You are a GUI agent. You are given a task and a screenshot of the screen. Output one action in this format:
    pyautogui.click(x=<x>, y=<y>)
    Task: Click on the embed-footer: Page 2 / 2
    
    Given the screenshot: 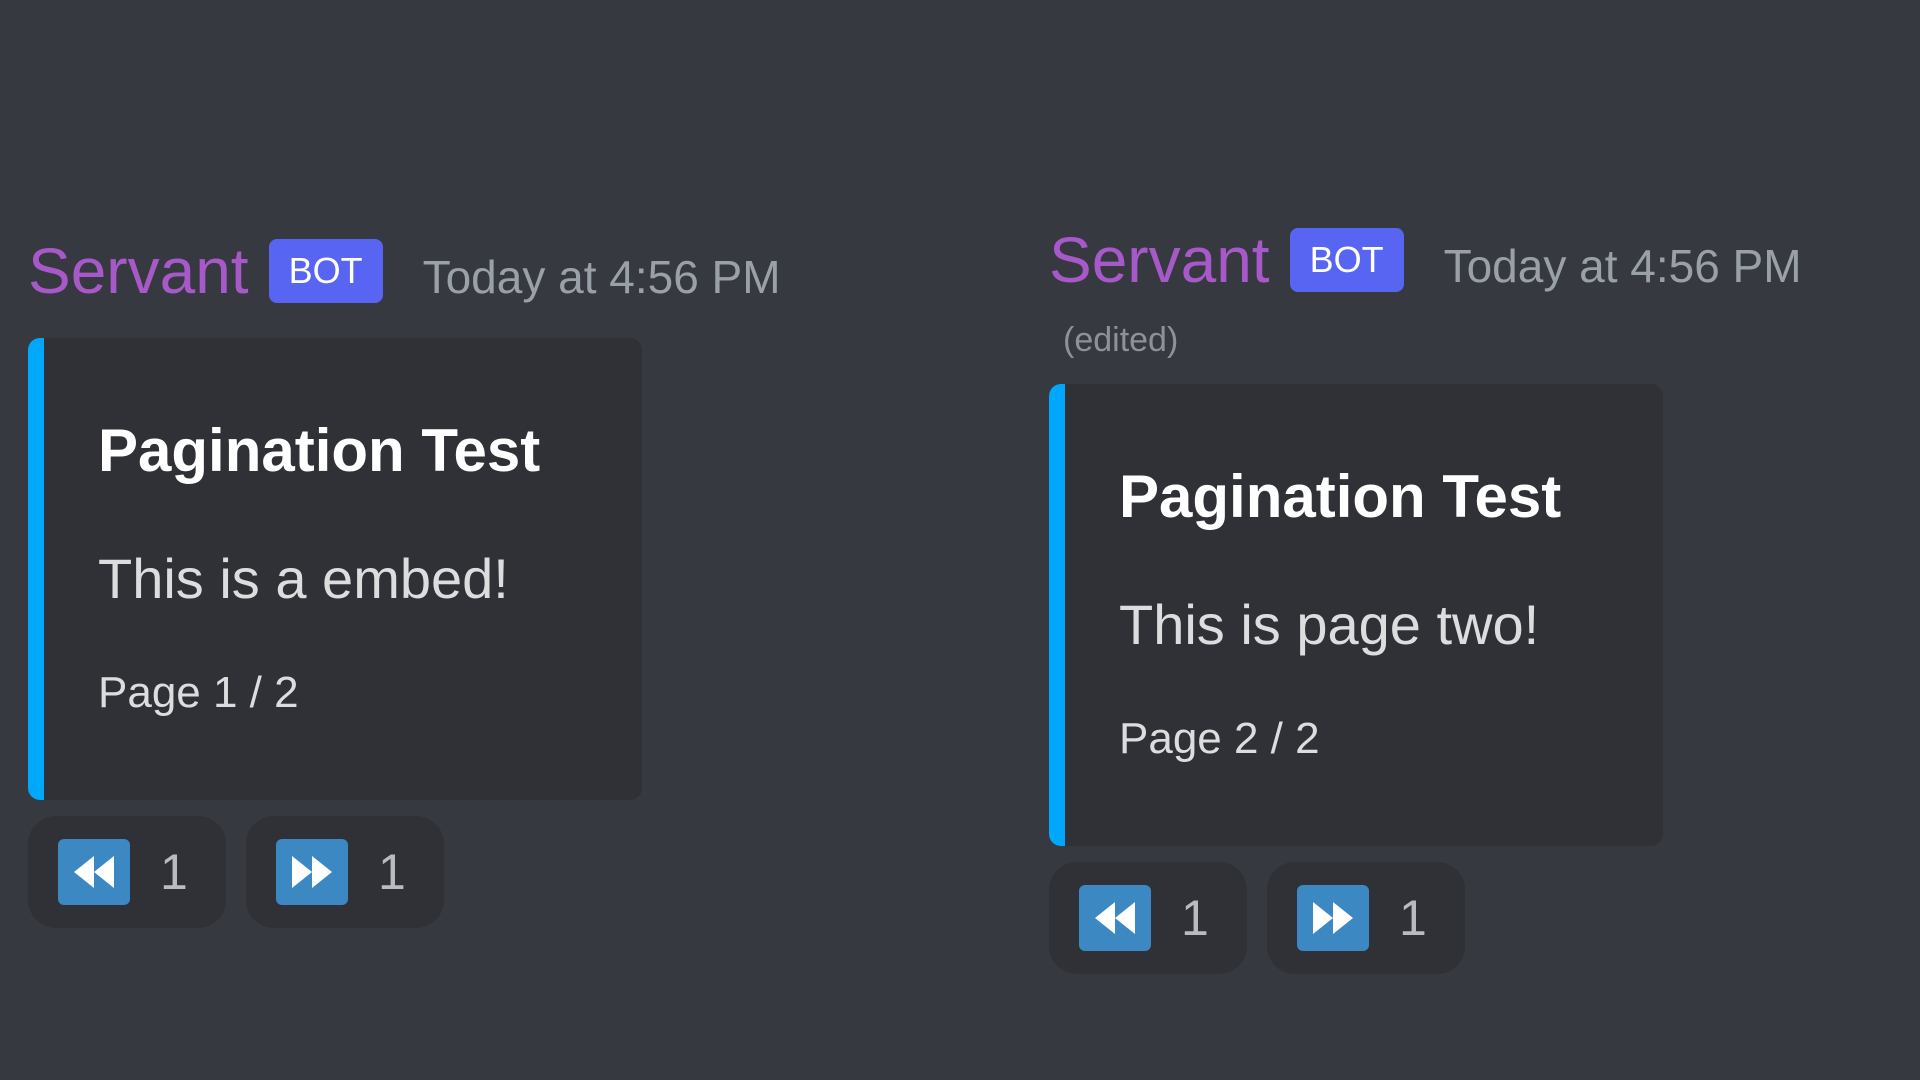 What is the action you would take?
    pyautogui.click(x=1219, y=738)
    